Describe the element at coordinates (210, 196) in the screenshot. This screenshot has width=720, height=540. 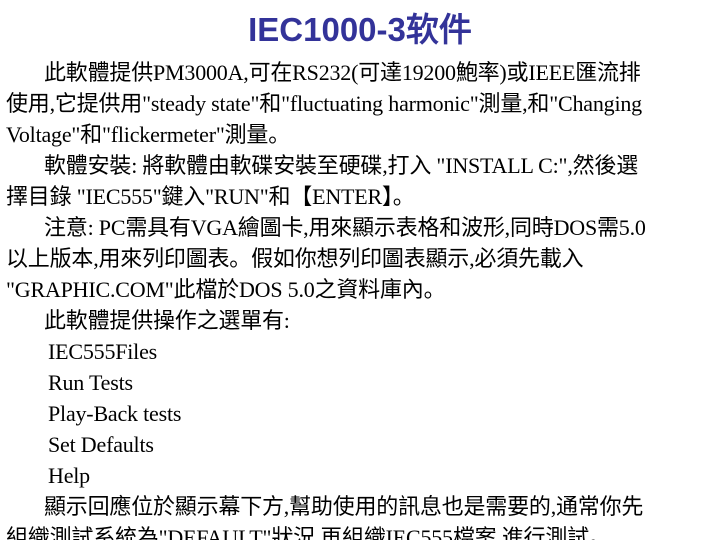
I see `body-line: 擇目錄 "IEC555"鍵入"RUN"和【ENTER】。` at that location.